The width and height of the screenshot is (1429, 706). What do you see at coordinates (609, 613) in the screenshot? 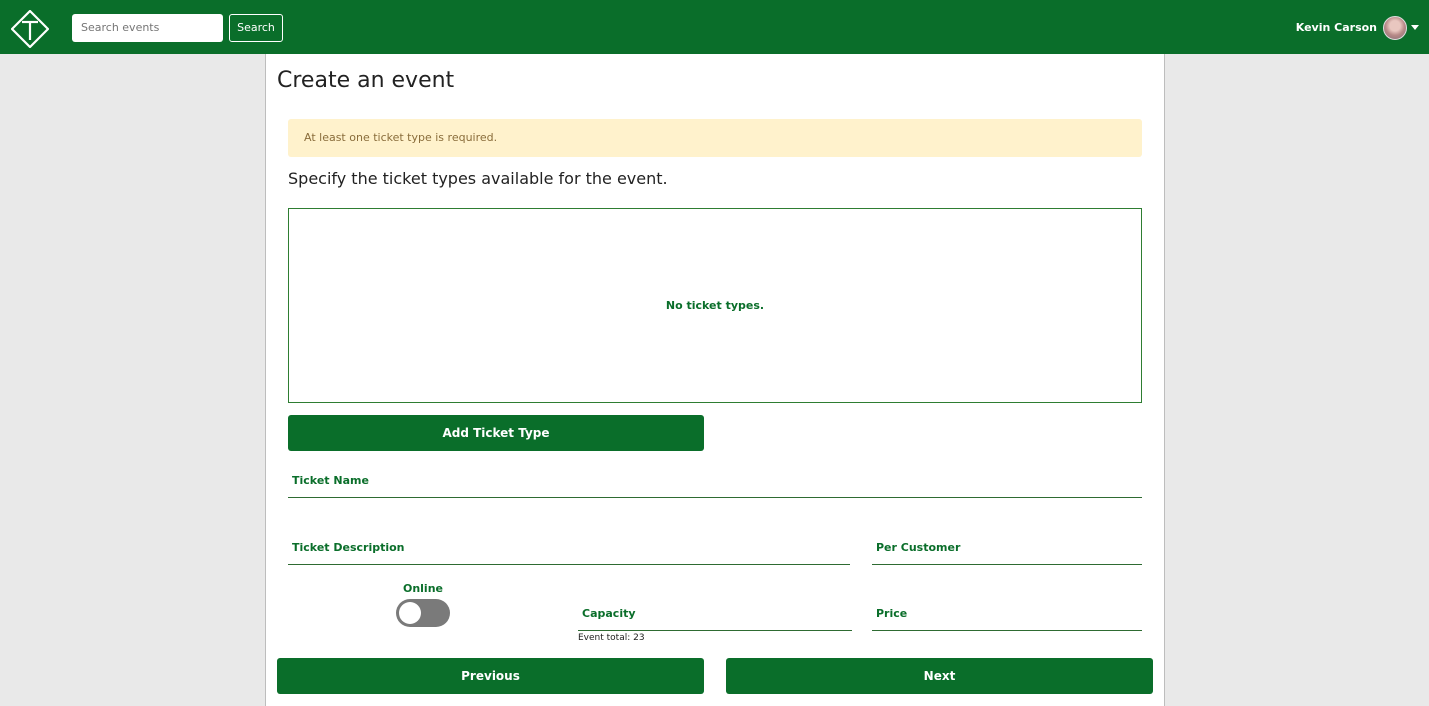
I see `capacity-label: Capacity` at bounding box center [609, 613].